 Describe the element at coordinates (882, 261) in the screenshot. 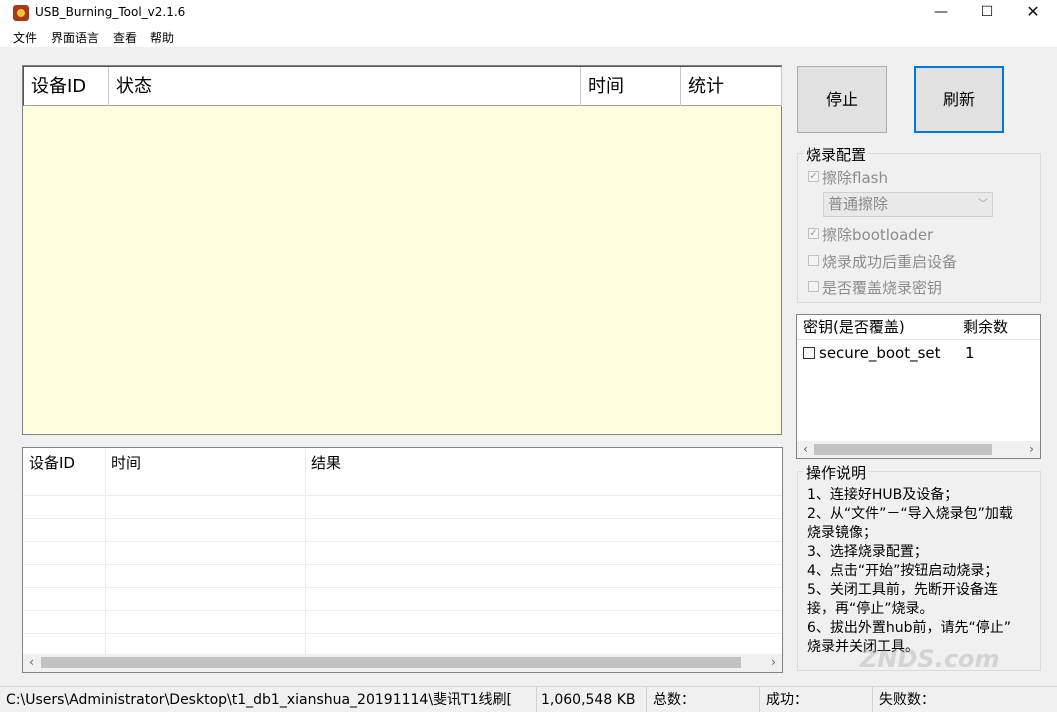

I see `reboot-after-checkbox: 烧录成功后重启设备` at that location.